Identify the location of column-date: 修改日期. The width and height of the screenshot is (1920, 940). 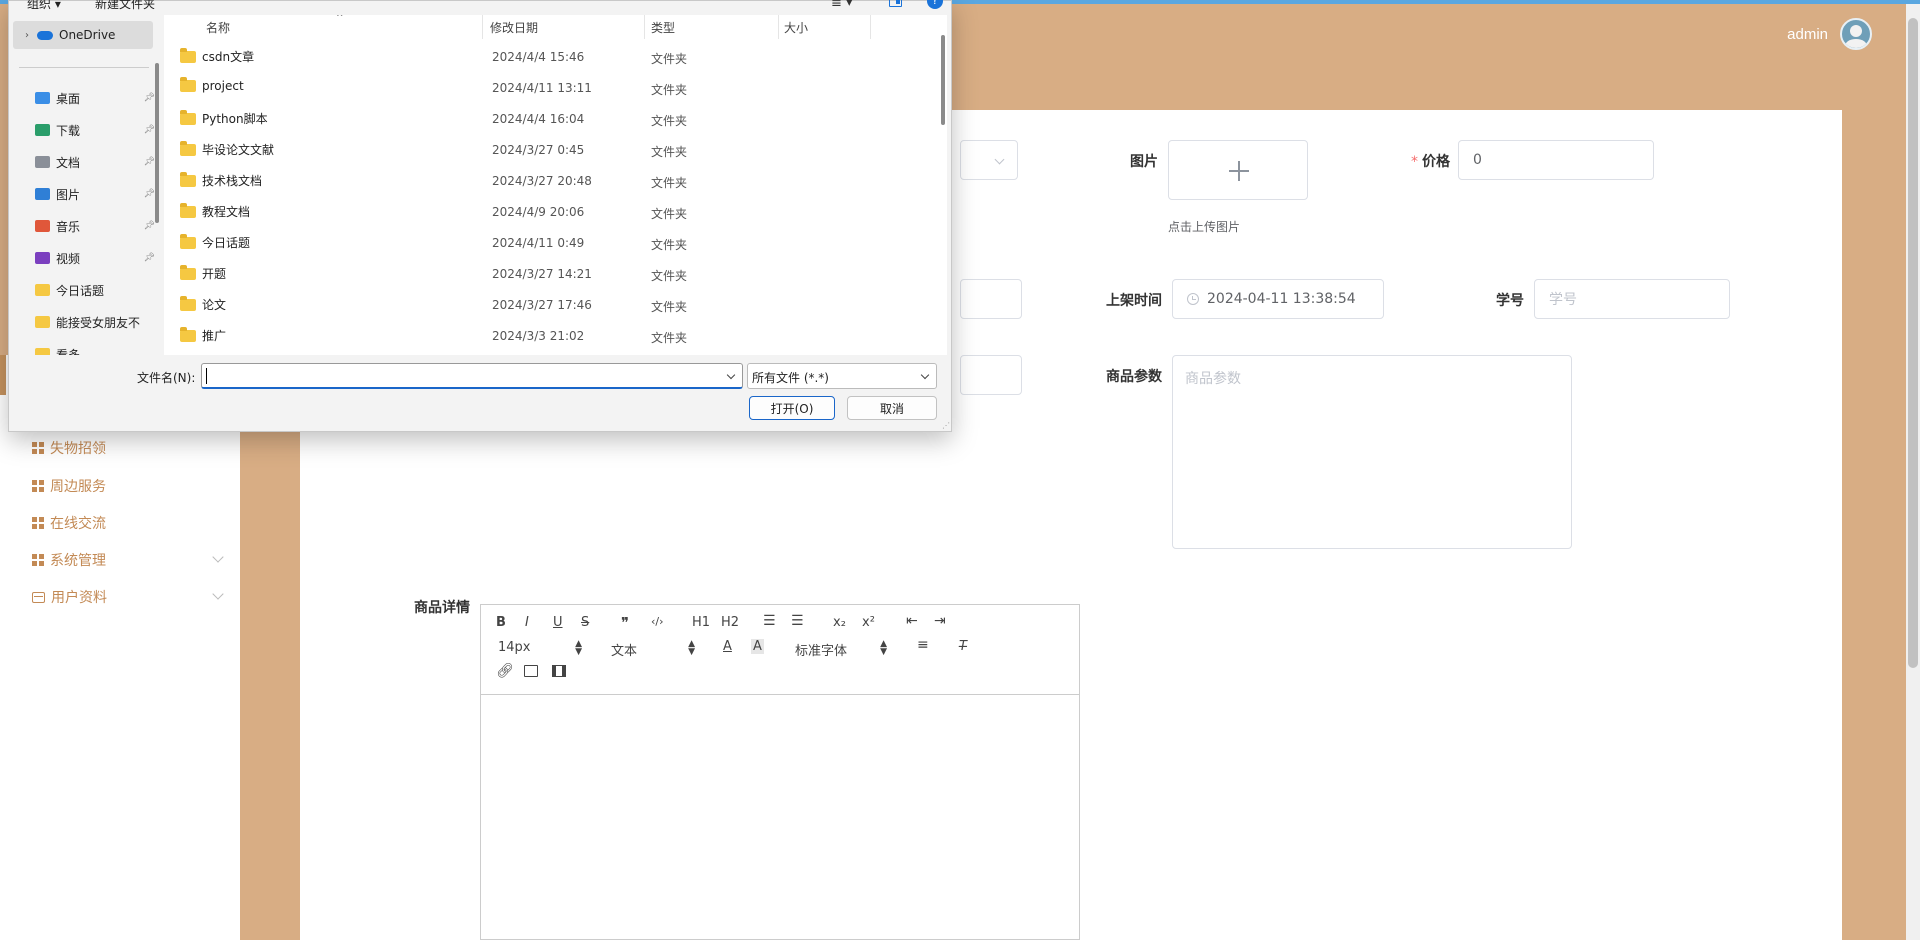
(514, 27).